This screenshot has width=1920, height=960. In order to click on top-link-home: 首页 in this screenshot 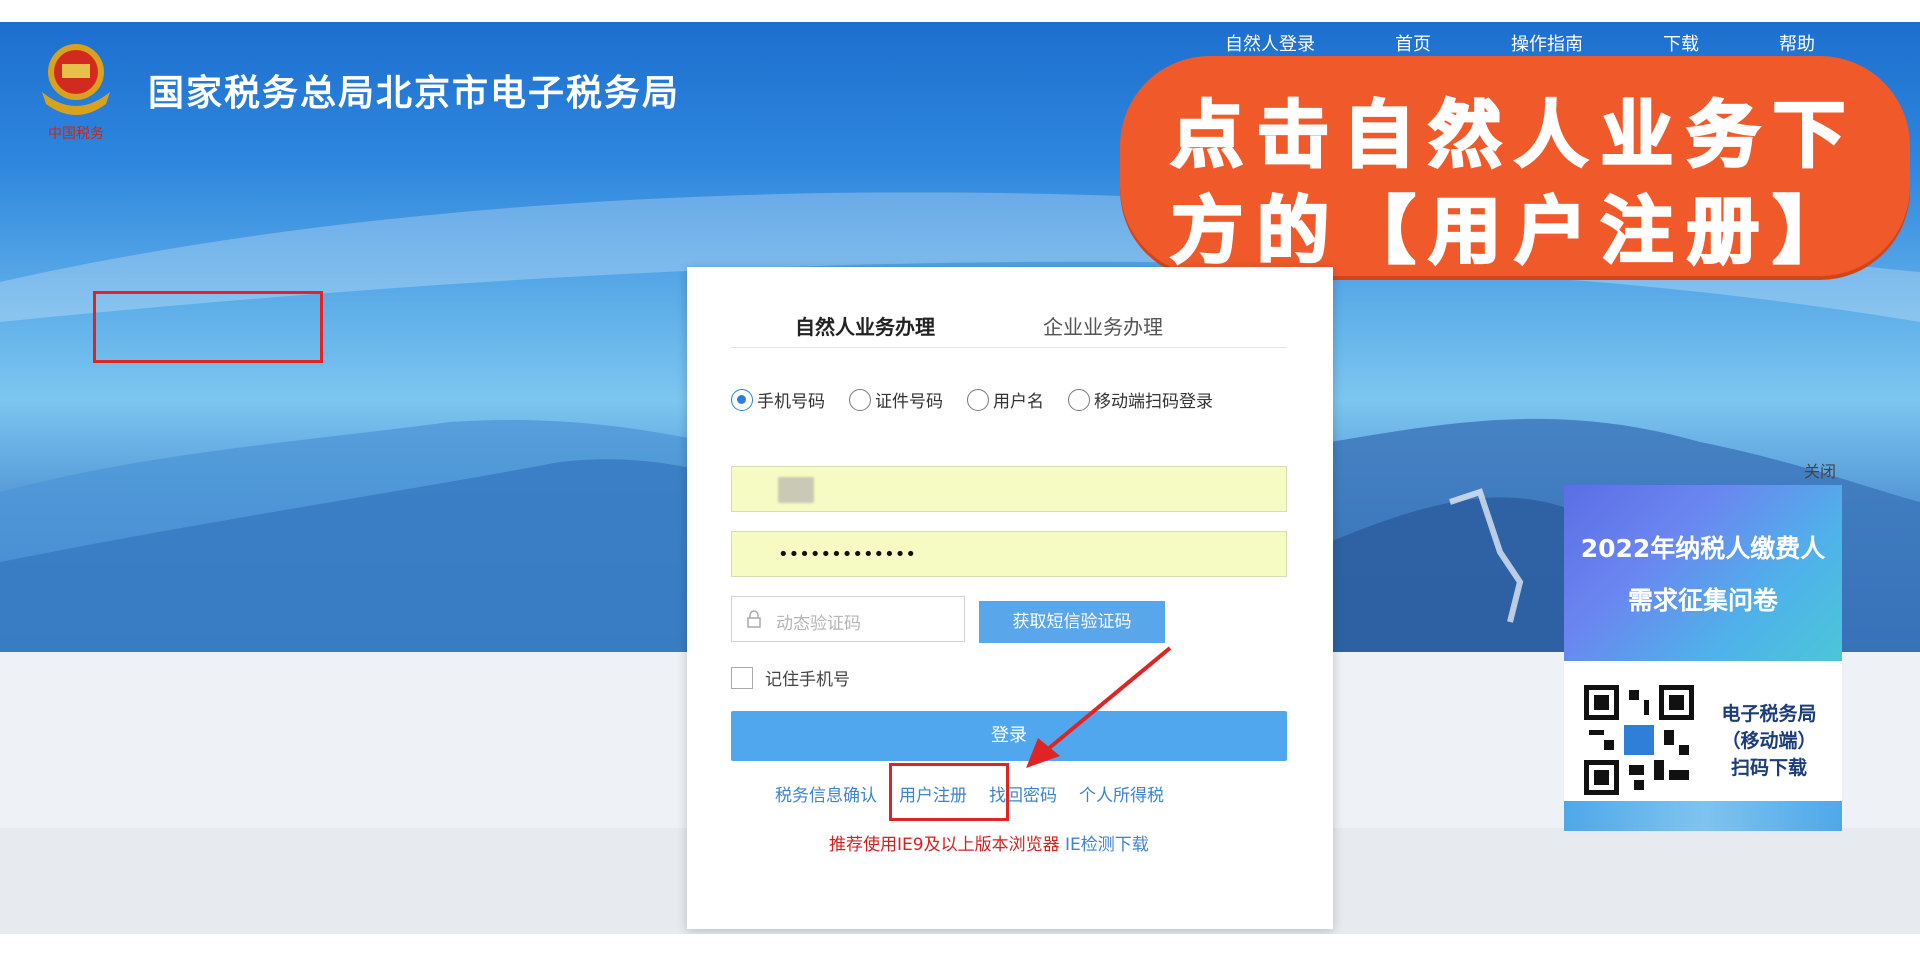, I will do `click(1413, 43)`.